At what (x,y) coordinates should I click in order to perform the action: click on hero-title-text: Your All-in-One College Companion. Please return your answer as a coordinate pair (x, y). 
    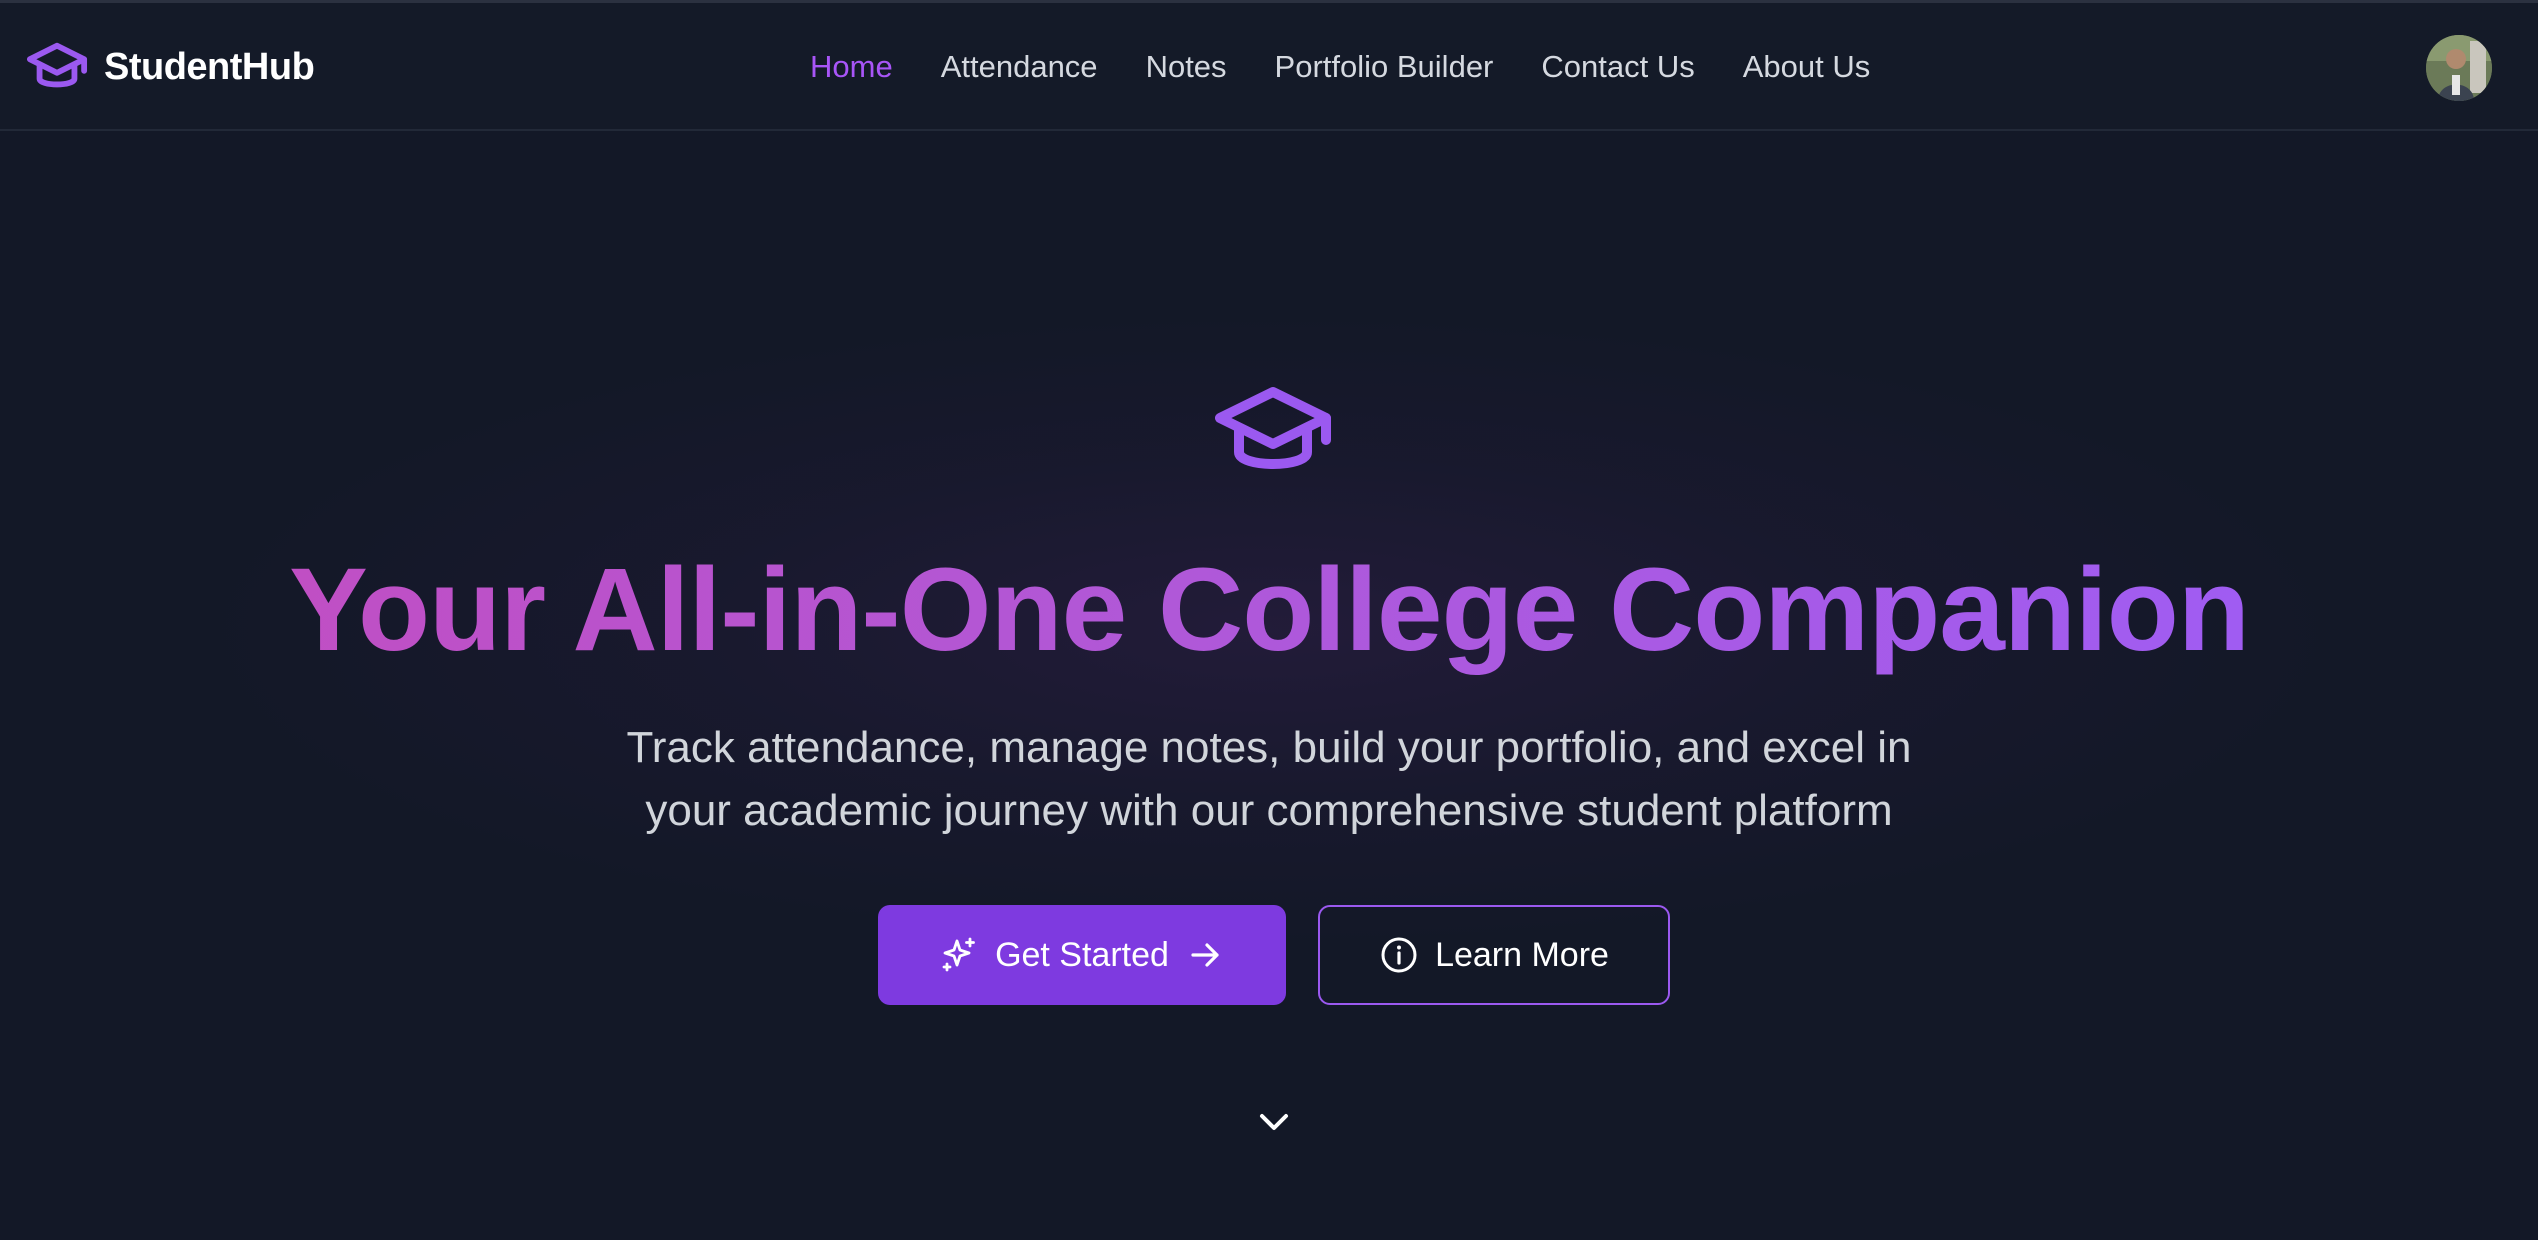
    Looking at the image, I should click on (1269, 610).